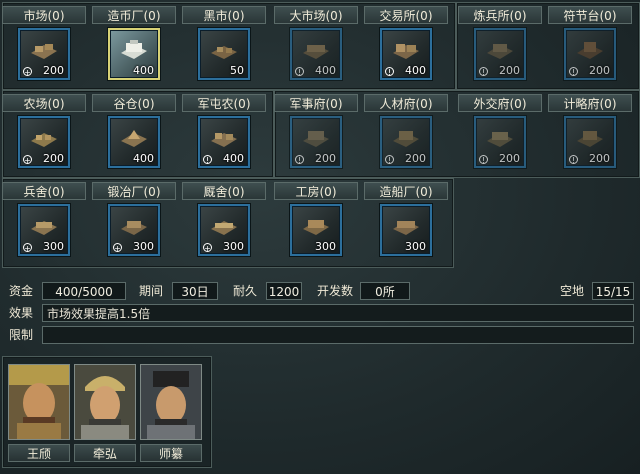 The image size is (640, 474). I want to click on military-office-icon: ! 200, so click(316, 142).